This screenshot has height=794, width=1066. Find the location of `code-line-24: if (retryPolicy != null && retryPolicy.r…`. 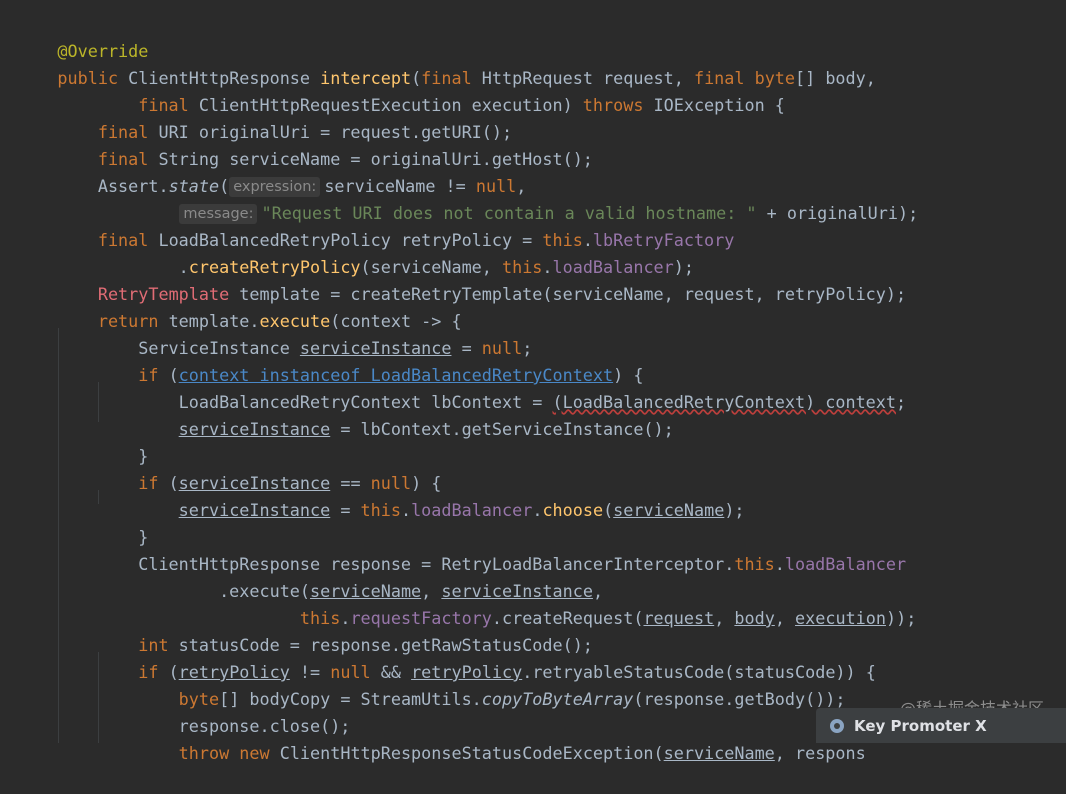

code-line-24: if (retryPolicy != null && retryPolicy.r… is located at coordinates (446, 657).